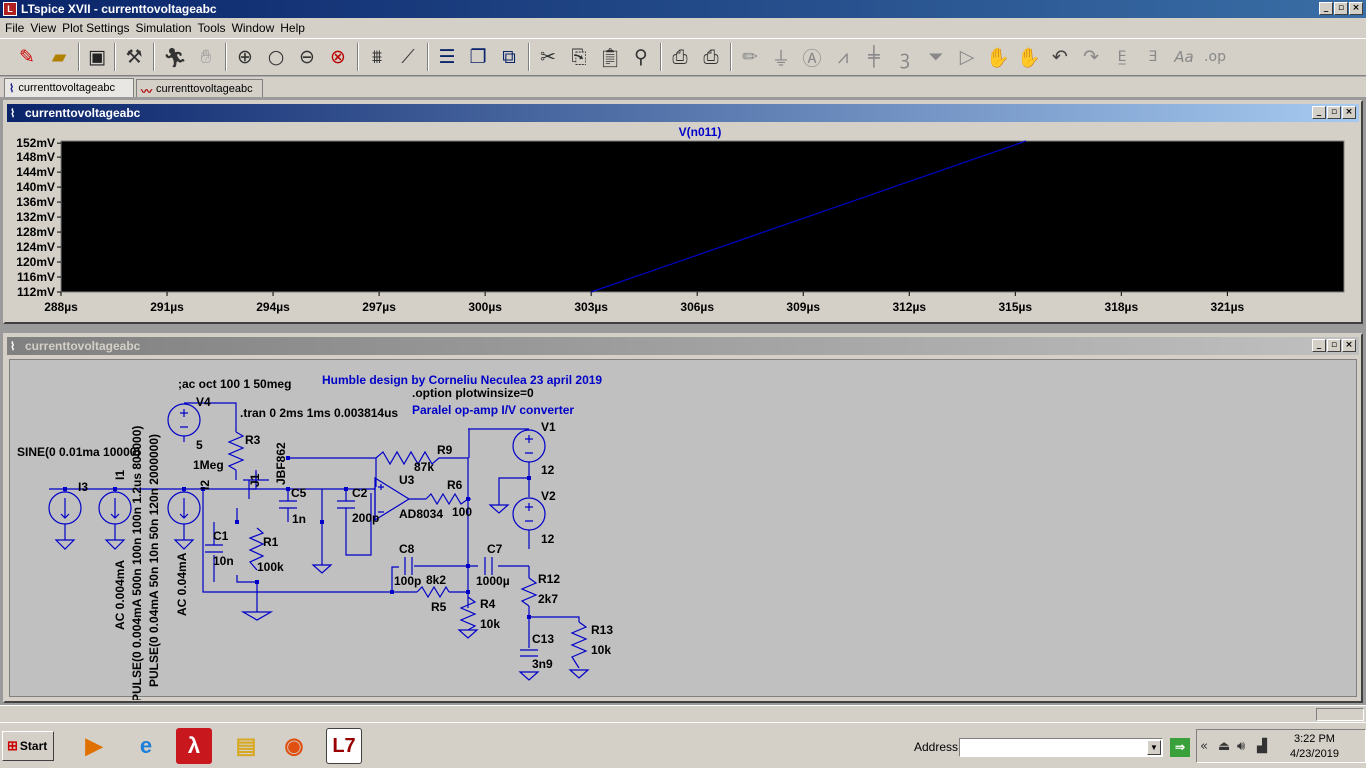  I want to click on ltspice-app-icon: L, so click(10, 9).